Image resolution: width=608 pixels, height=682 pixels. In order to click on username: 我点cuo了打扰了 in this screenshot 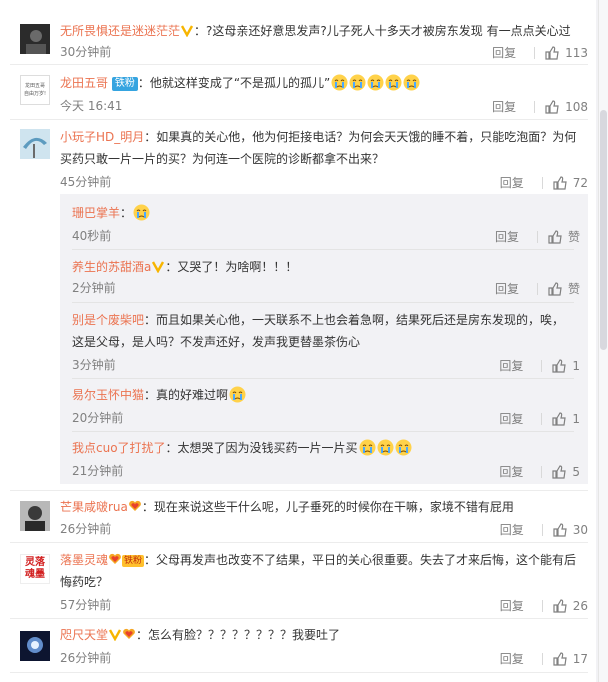, I will do `click(119, 448)`.